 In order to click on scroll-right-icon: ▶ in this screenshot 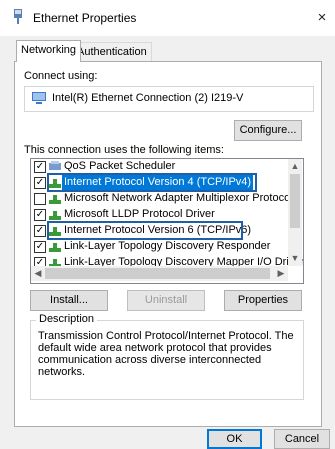, I will do `click(281, 273)`.